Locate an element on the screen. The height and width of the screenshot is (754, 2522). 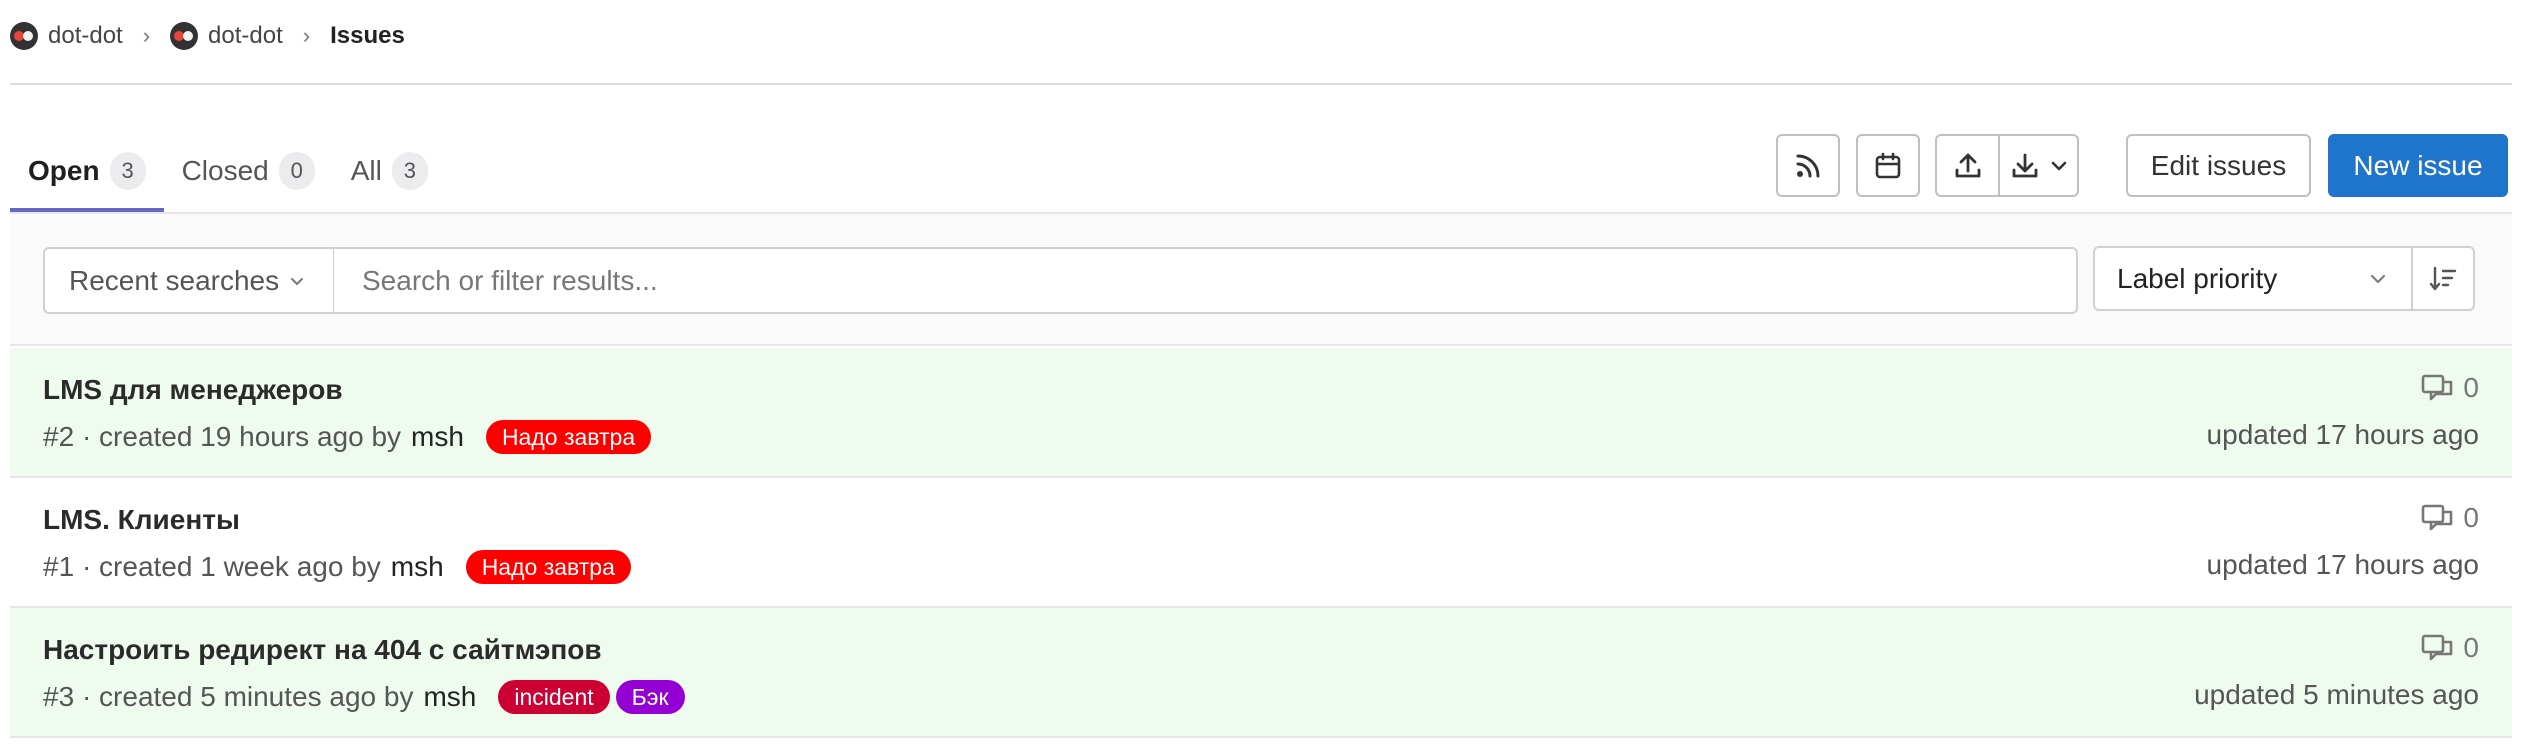
tab-all: All 3 is located at coordinates (389, 171).